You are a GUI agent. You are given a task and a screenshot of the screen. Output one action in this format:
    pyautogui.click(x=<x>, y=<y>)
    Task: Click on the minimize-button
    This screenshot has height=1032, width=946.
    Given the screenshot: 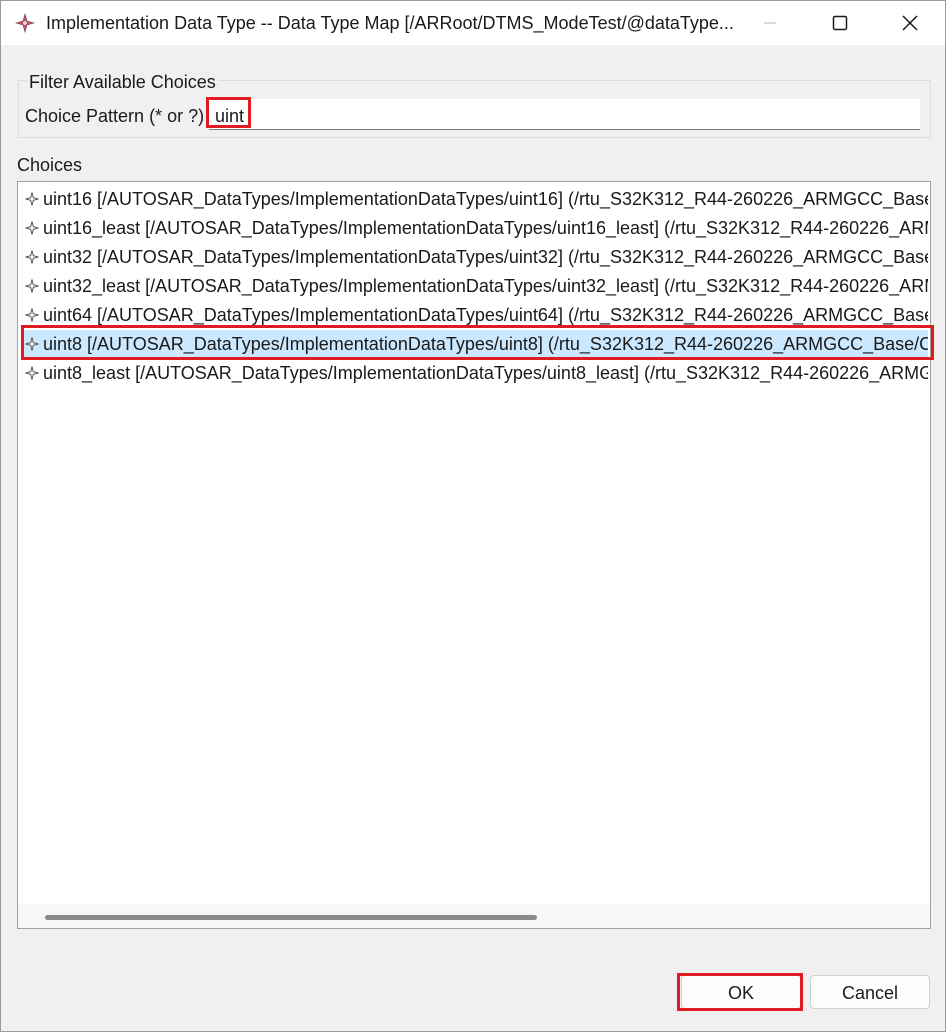 What is the action you would take?
    pyautogui.click(x=770, y=23)
    